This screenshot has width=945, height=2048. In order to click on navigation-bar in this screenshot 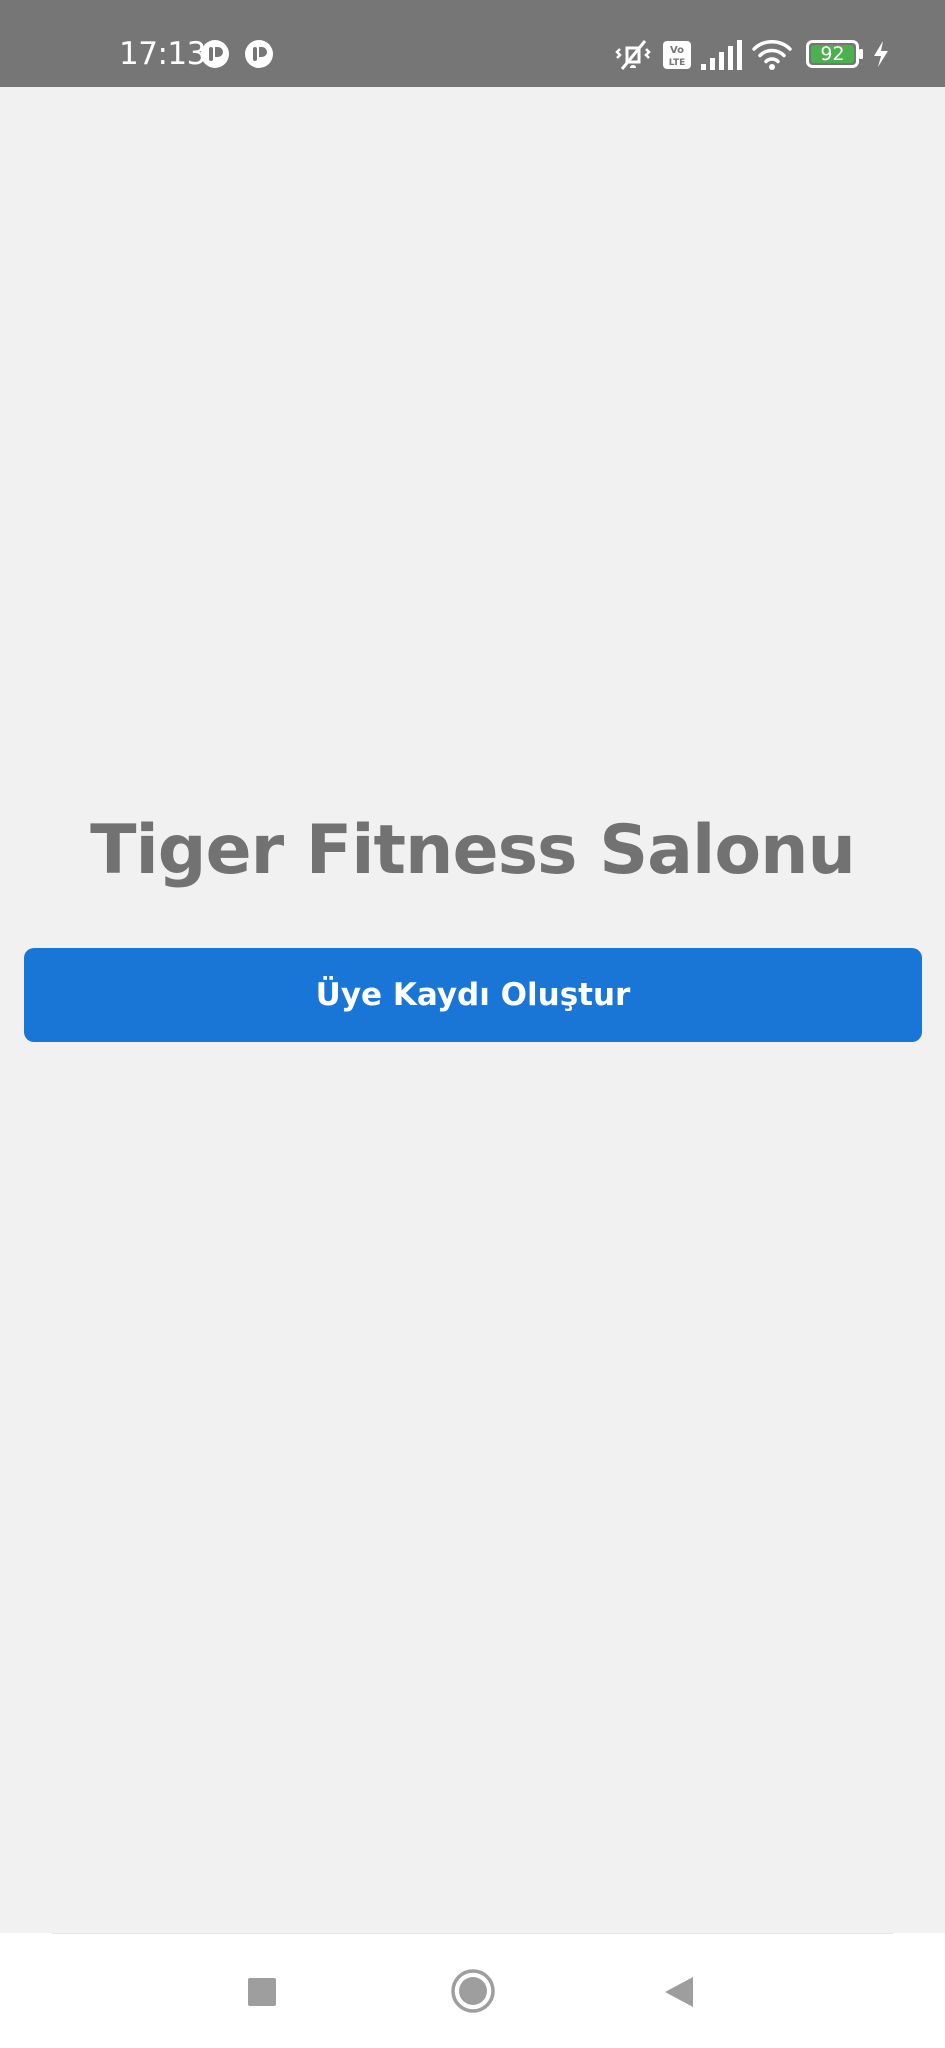, I will do `click(472, 1990)`.